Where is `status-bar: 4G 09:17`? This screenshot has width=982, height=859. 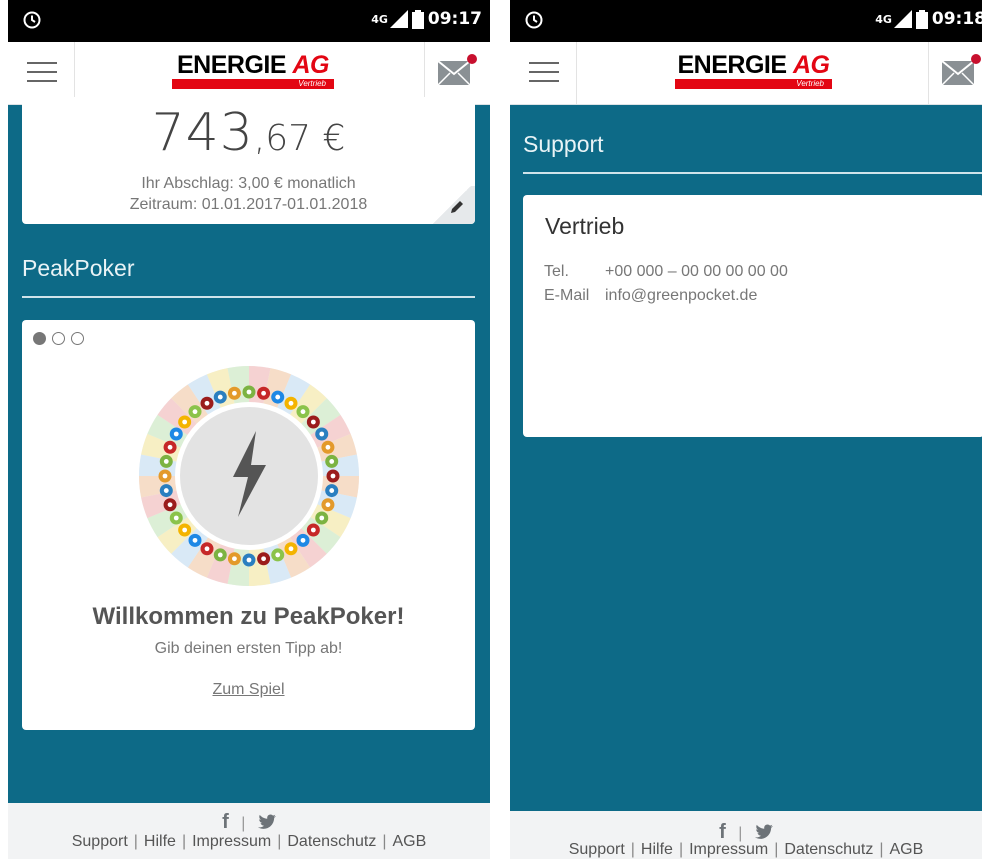
status-bar: 4G 09:17 is located at coordinates (249, 21).